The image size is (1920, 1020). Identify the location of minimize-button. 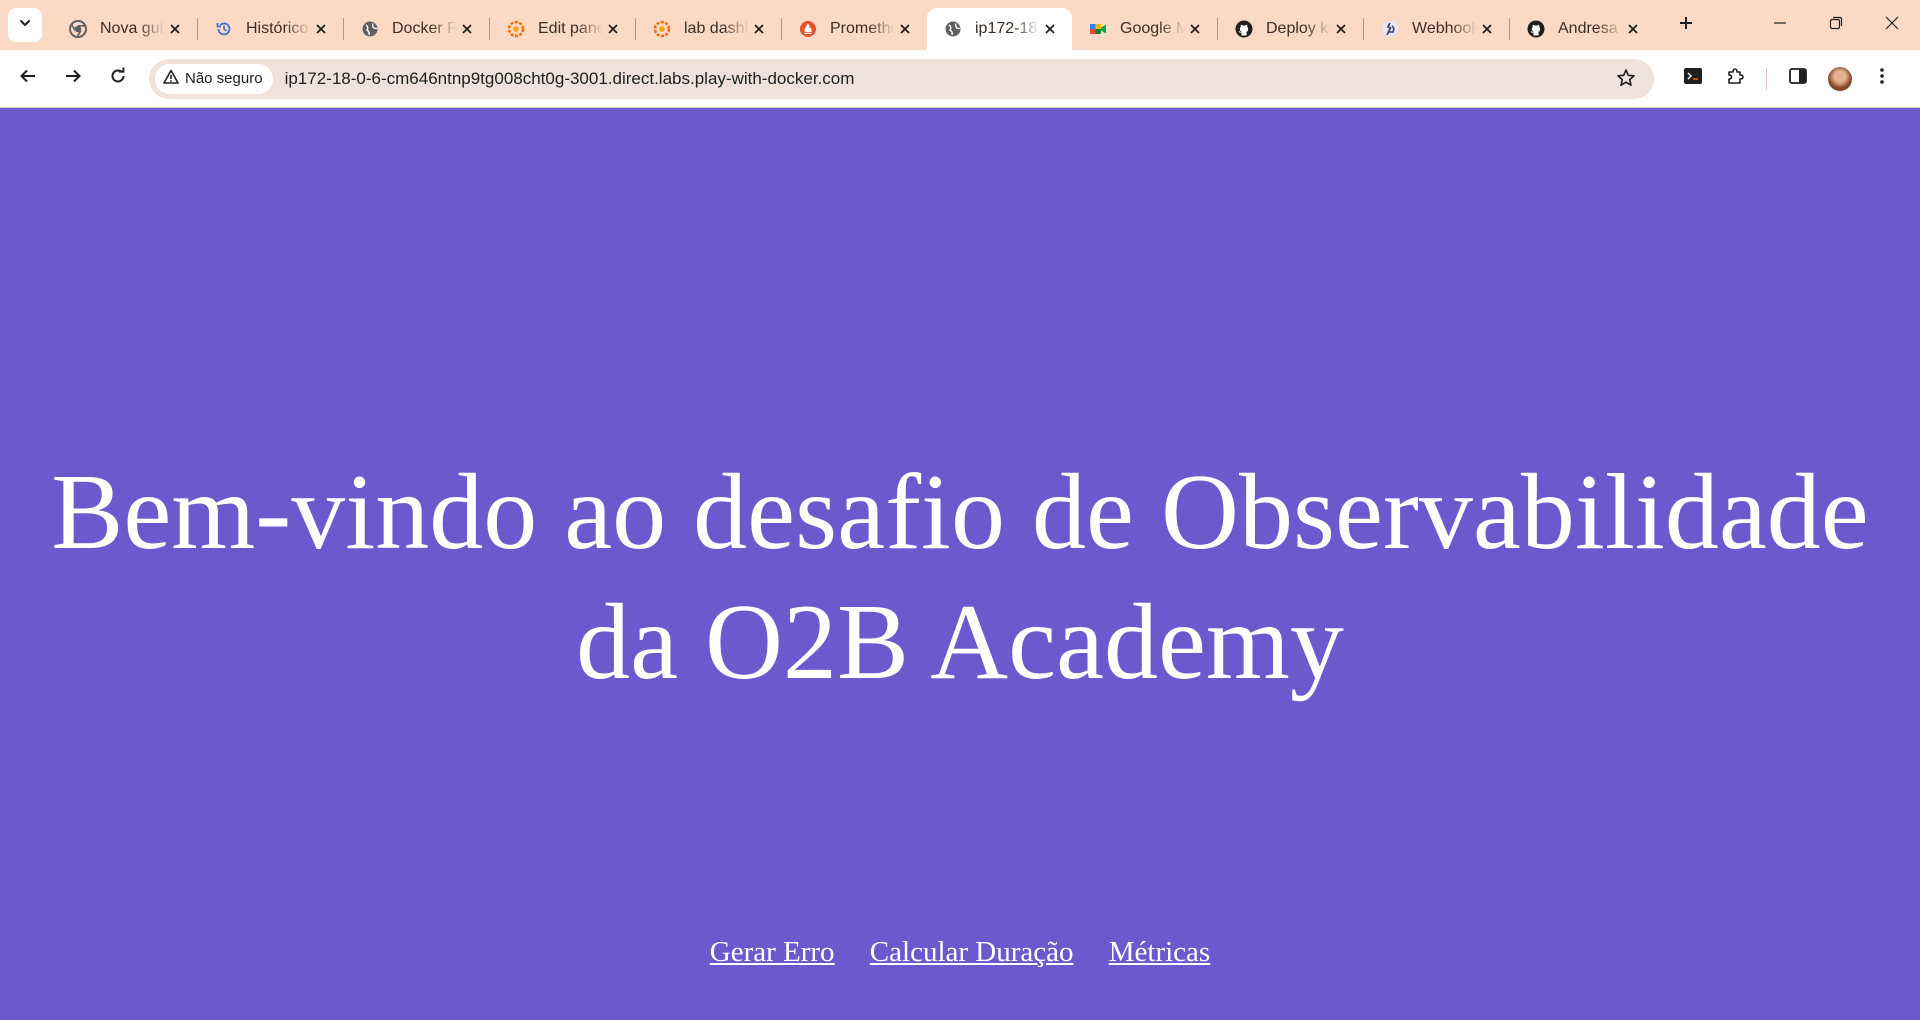
(1780, 25).